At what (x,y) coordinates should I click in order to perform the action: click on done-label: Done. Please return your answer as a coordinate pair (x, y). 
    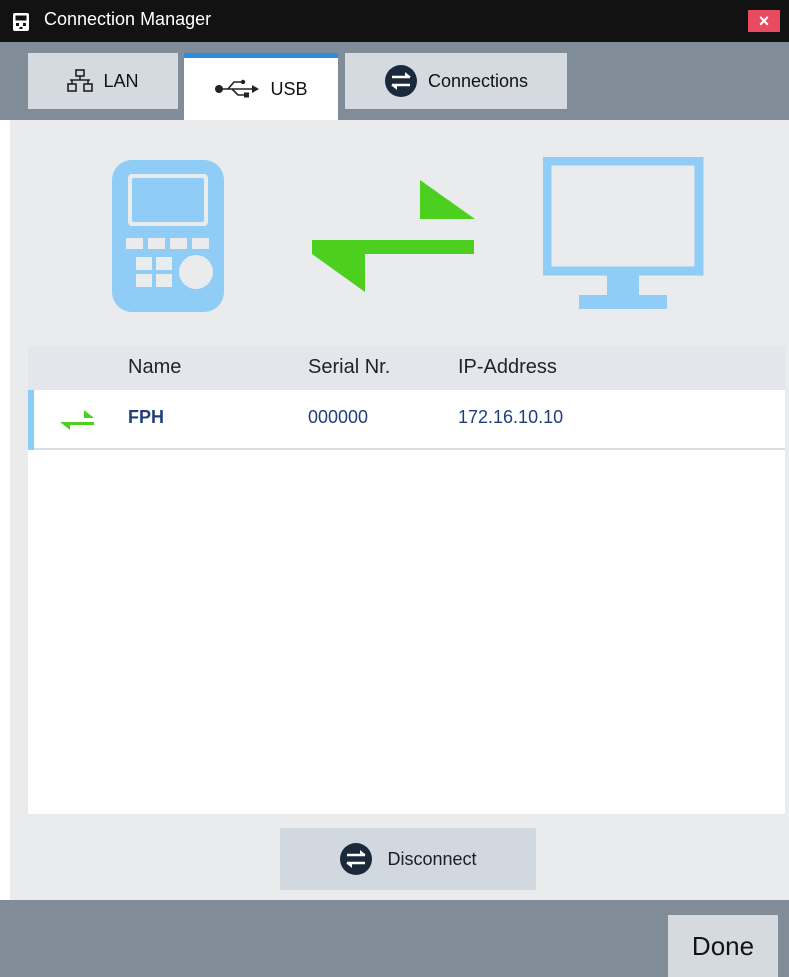
    Looking at the image, I should click on (723, 945).